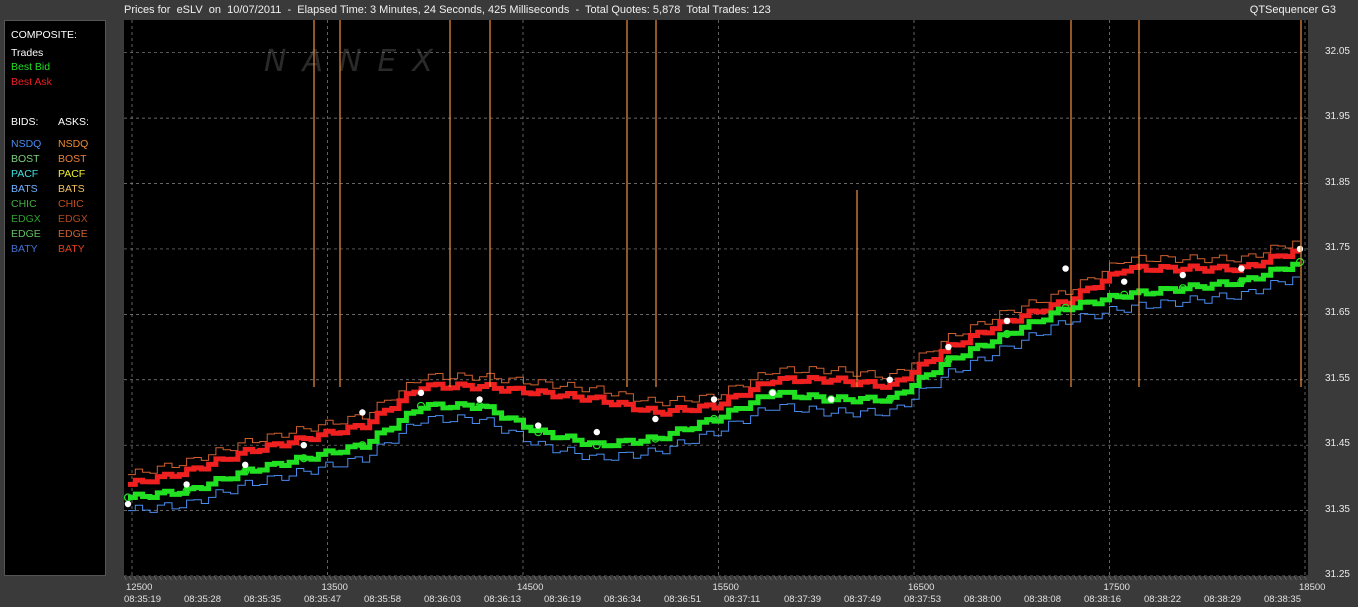 This screenshot has width=1358, height=607. Describe the element at coordinates (1337, 574) in the screenshot. I see `y-tick-label: 31.25` at that location.